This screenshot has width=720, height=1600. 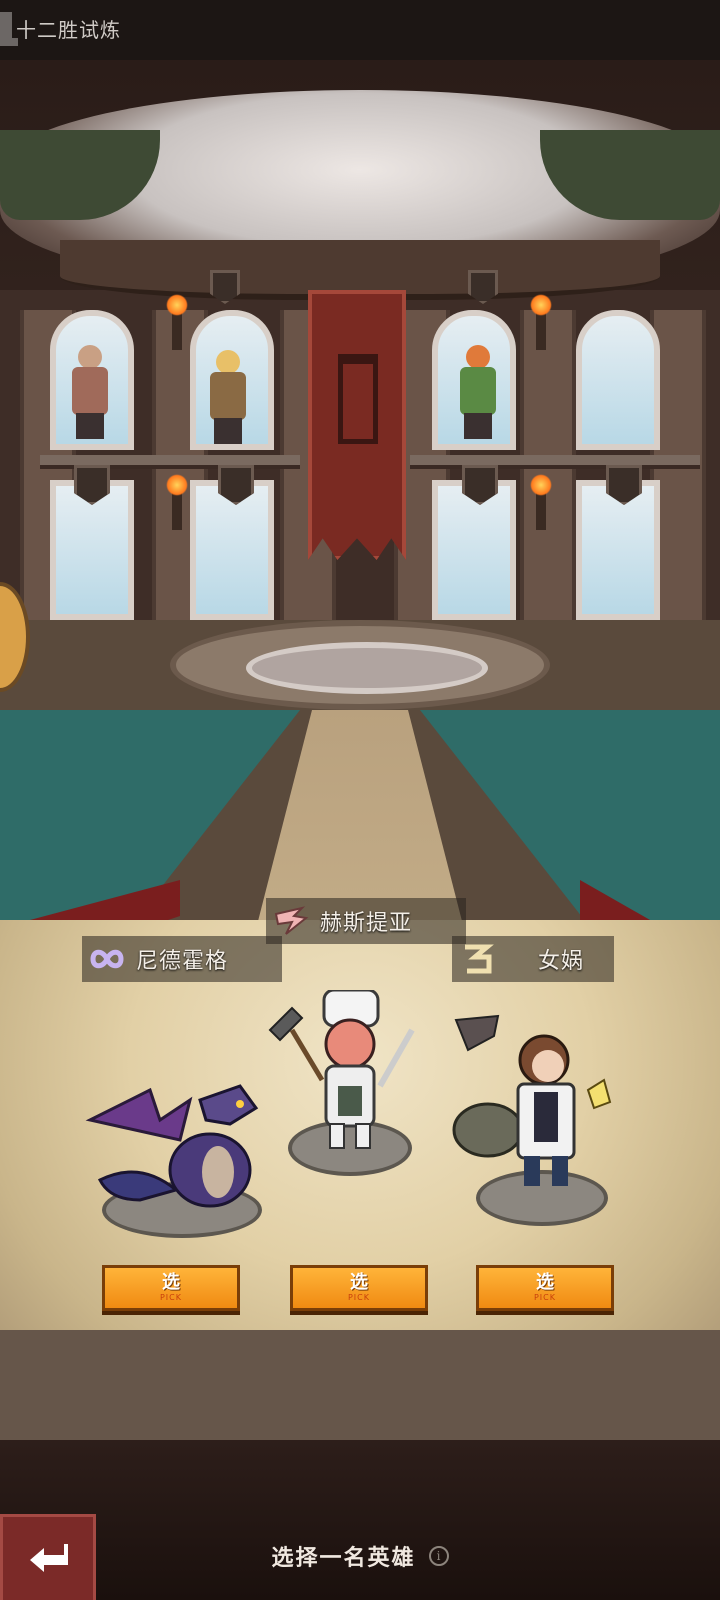 I want to click on bottom-bar: 选择一名英雄 i, so click(x=360, y=1520).